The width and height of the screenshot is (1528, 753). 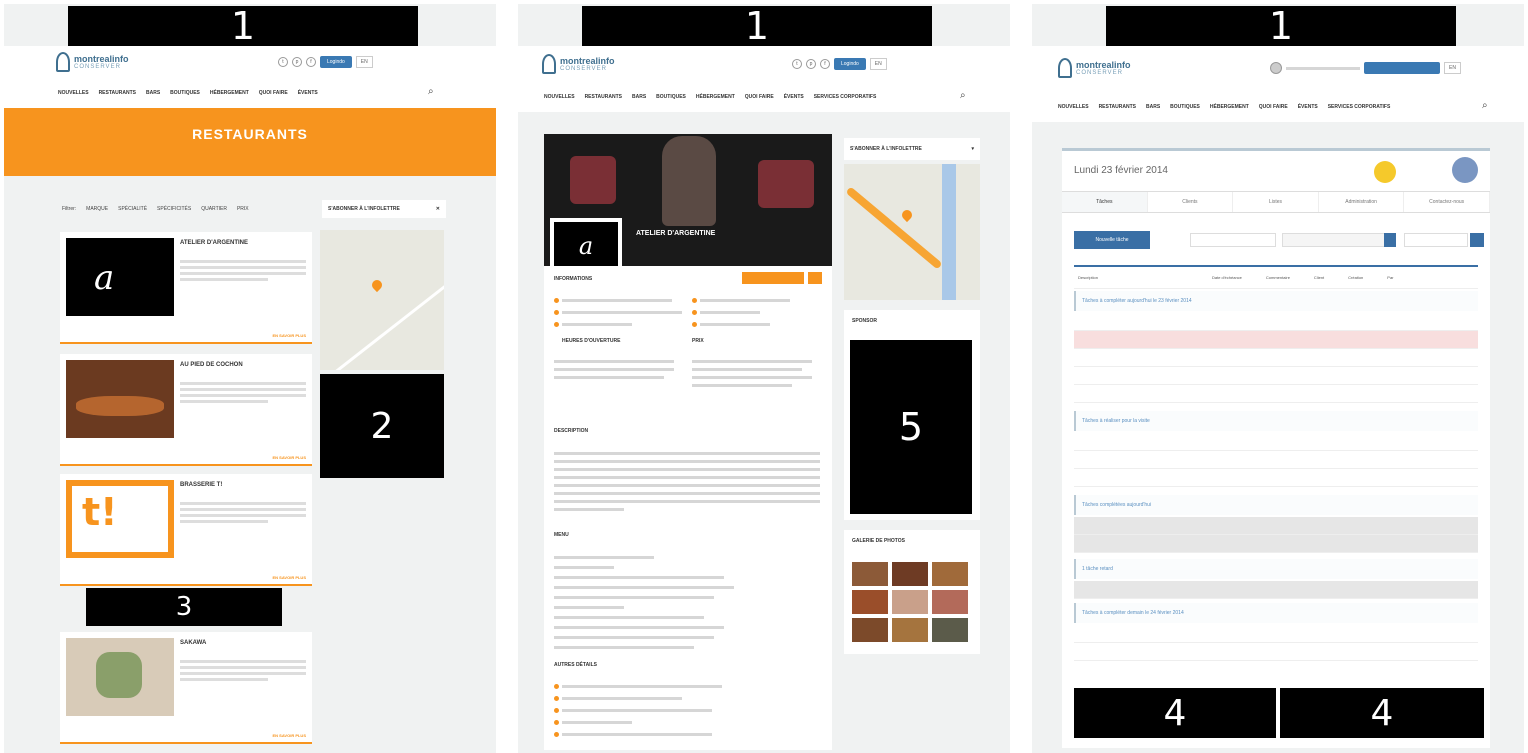 What do you see at coordinates (1447, 202) in the screenshot?
I see `tab-contact: Contactez-nous` at bounding box center [1447, 202].